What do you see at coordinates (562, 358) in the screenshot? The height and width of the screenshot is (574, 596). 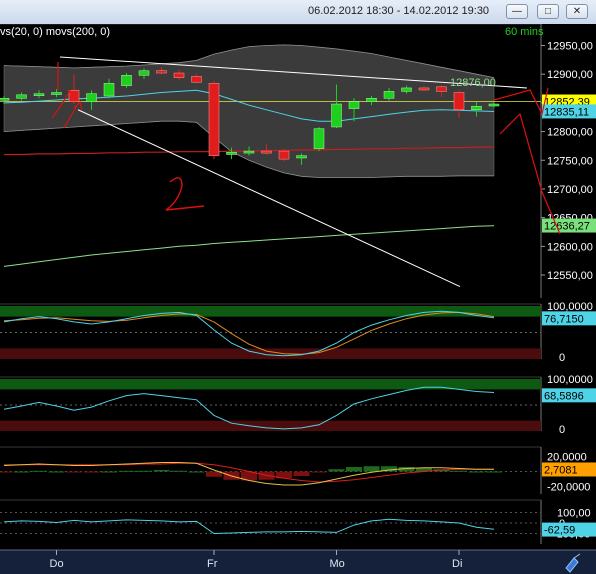 I see `stoch-tick-label: 0` at bounding box center [562, 358].